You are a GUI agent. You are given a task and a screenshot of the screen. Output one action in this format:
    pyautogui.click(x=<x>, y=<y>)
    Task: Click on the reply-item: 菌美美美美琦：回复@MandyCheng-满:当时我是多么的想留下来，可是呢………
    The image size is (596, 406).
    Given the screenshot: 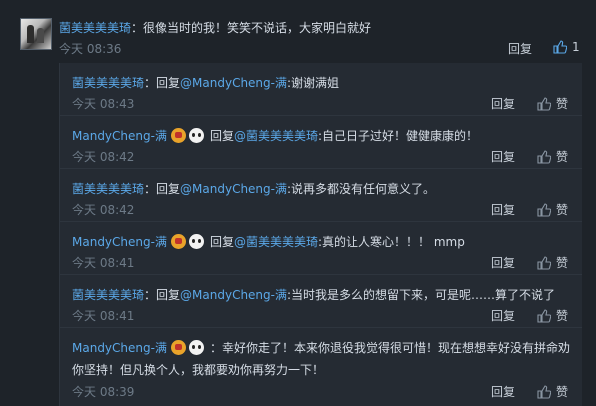 What is the action you would take?
    pyautogui.click(x=321, y=301)
    